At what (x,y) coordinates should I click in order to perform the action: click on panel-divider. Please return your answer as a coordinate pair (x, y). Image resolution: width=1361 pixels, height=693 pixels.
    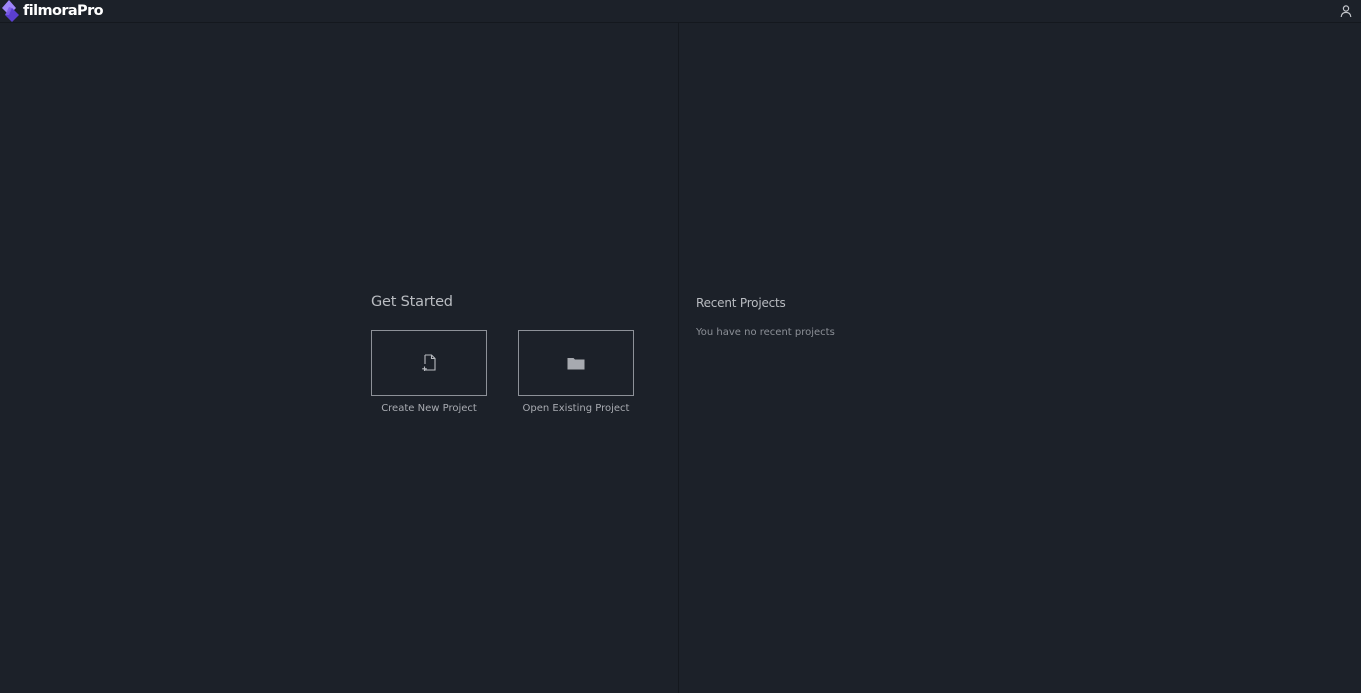
    Looking at the image, I should click on (678, 358).